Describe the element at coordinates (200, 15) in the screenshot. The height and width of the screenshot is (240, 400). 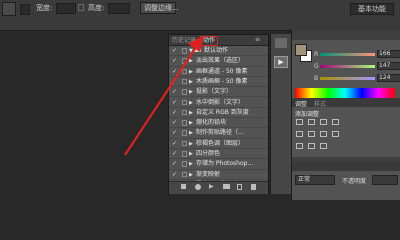
I see `options-bar: 宽度: 高度: 调整边缘... 基本功能` at that location.